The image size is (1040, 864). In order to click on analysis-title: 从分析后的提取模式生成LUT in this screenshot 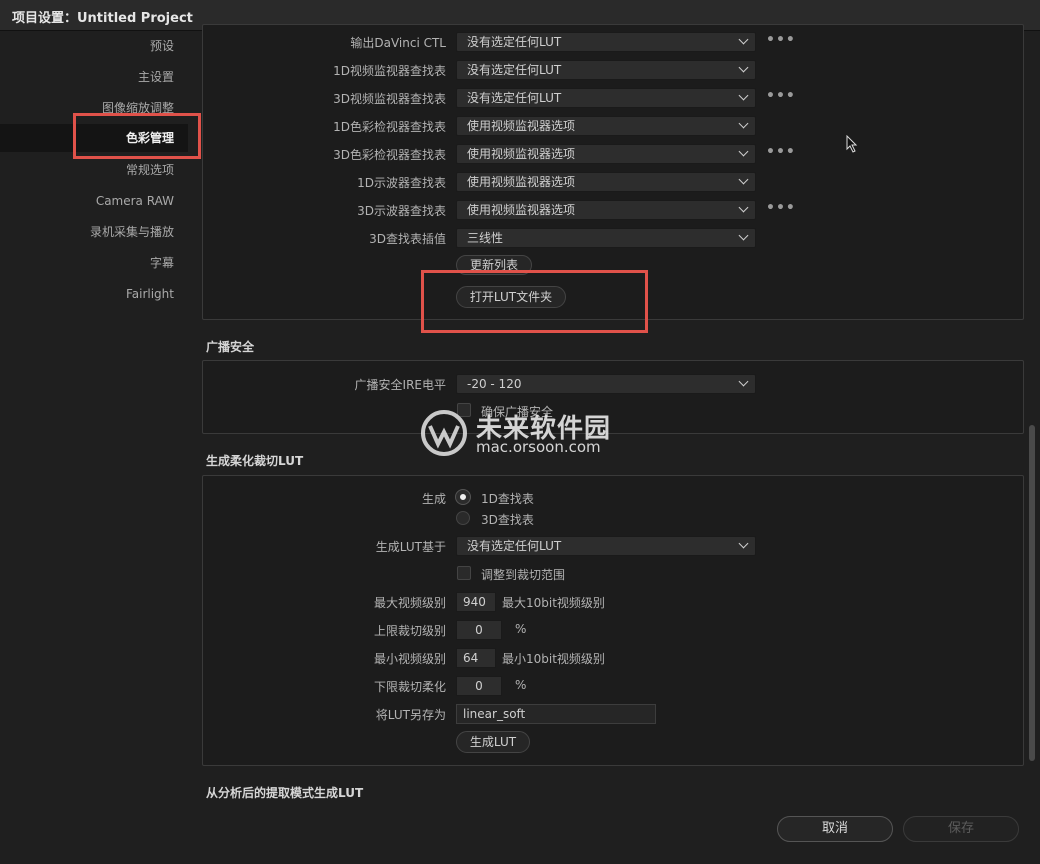, I will do `click(285, 793)`.